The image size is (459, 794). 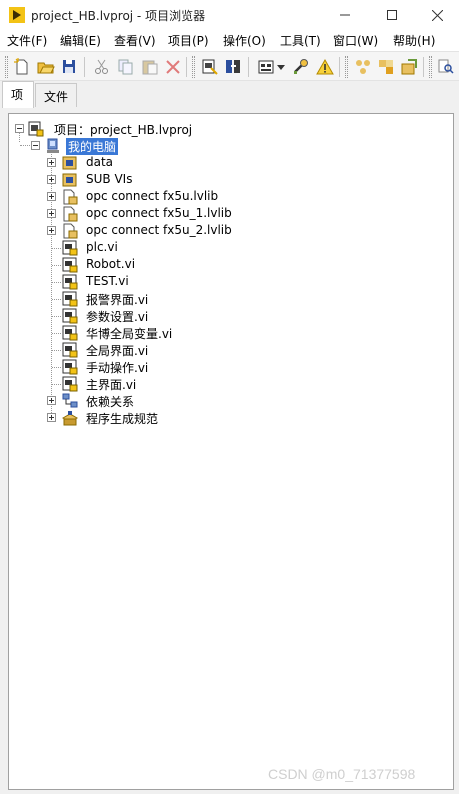 I want to click on tree-item-vi: plc.vi, so click(x=102, y=247).